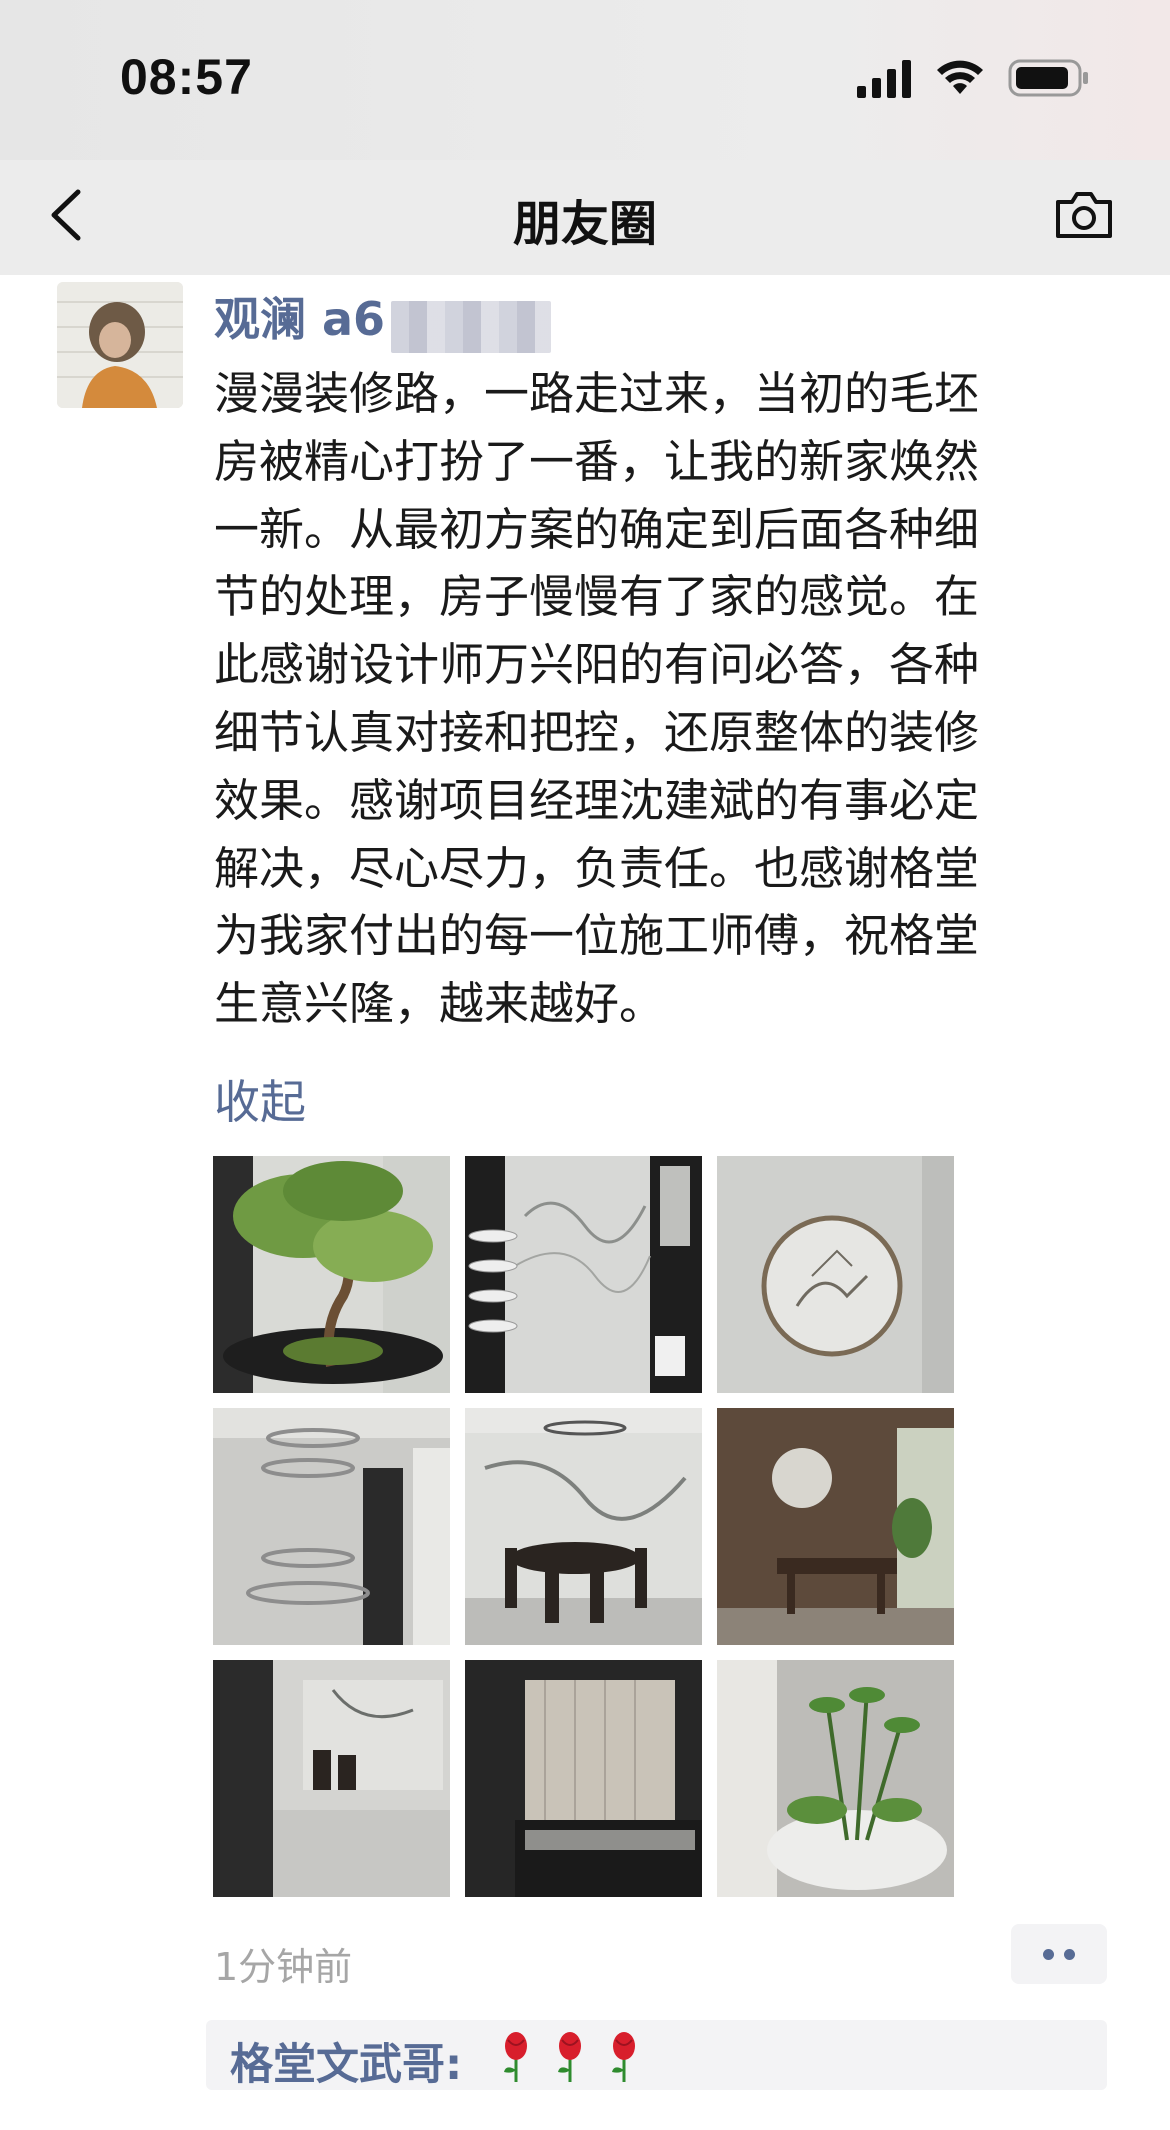 The width and height of the screenshot is (1170, 2130). I want to click on dining-room-photo, so click(583, 1526).